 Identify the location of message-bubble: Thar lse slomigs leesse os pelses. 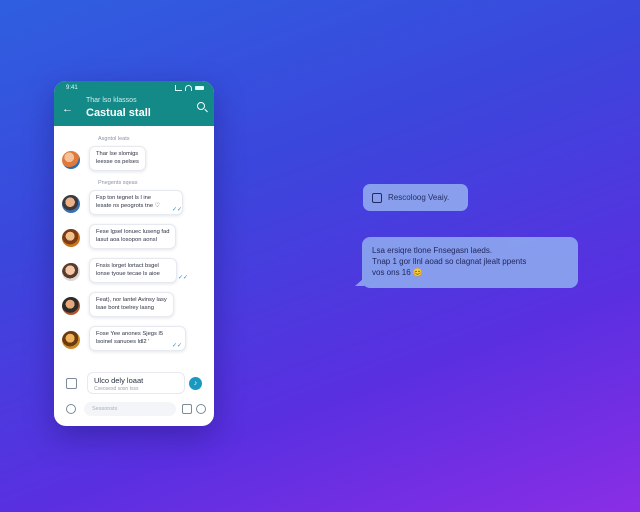
(117, 158).